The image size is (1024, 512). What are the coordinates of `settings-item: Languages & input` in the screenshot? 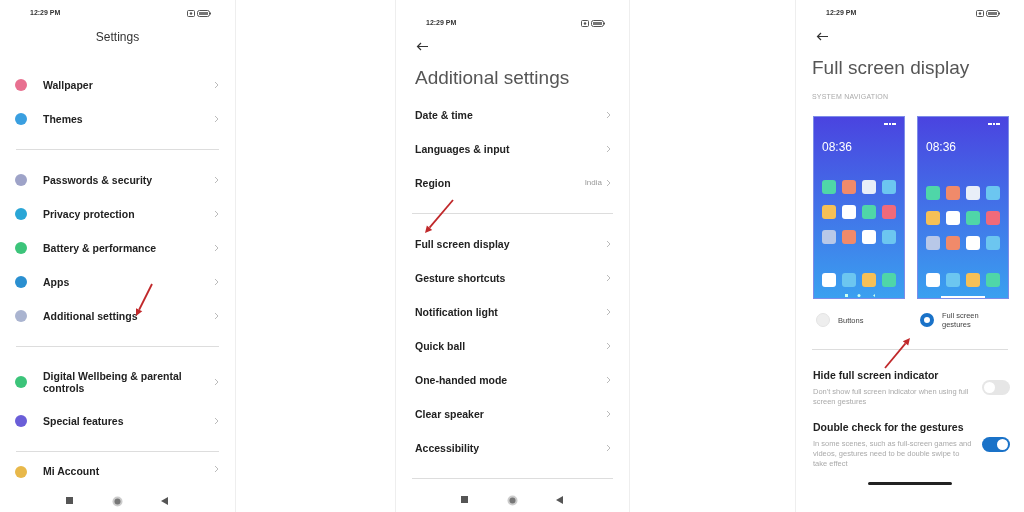 It's located at (512, 149).